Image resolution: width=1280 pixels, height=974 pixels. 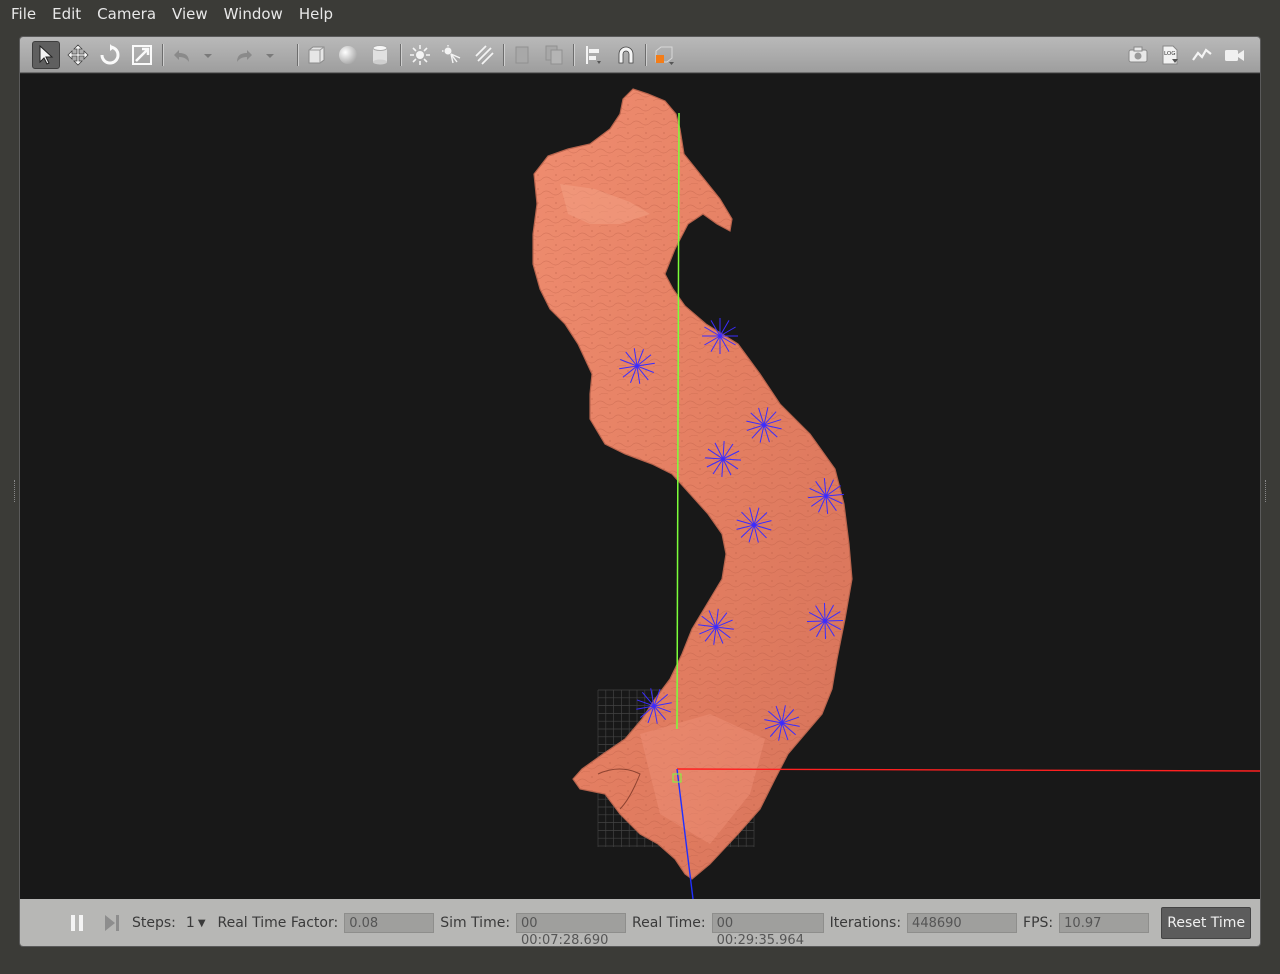 What do you see at coordinates (1038, 923) in the screenshot?
I see `fps-label: FPS:` at bounding box center [1038, 923].